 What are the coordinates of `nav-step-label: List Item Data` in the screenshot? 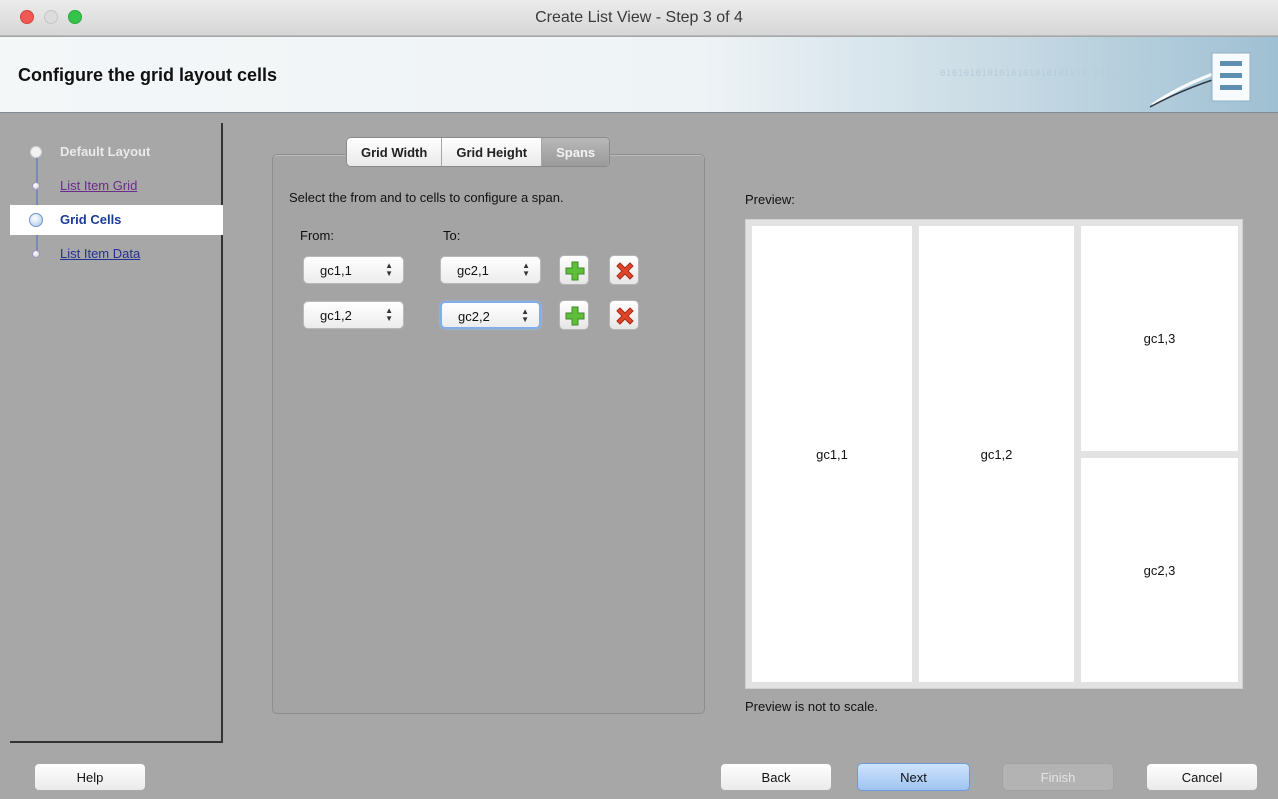 It's located at (100, 253).